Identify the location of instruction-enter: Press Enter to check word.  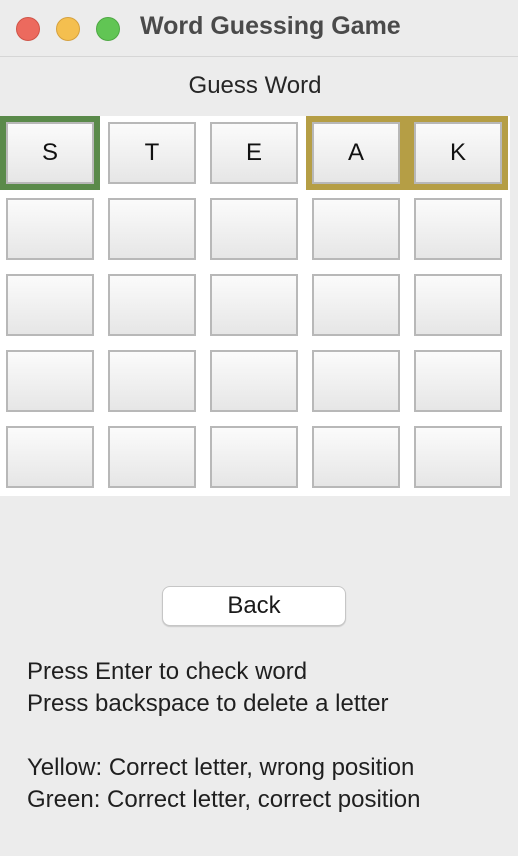
(167, 671).